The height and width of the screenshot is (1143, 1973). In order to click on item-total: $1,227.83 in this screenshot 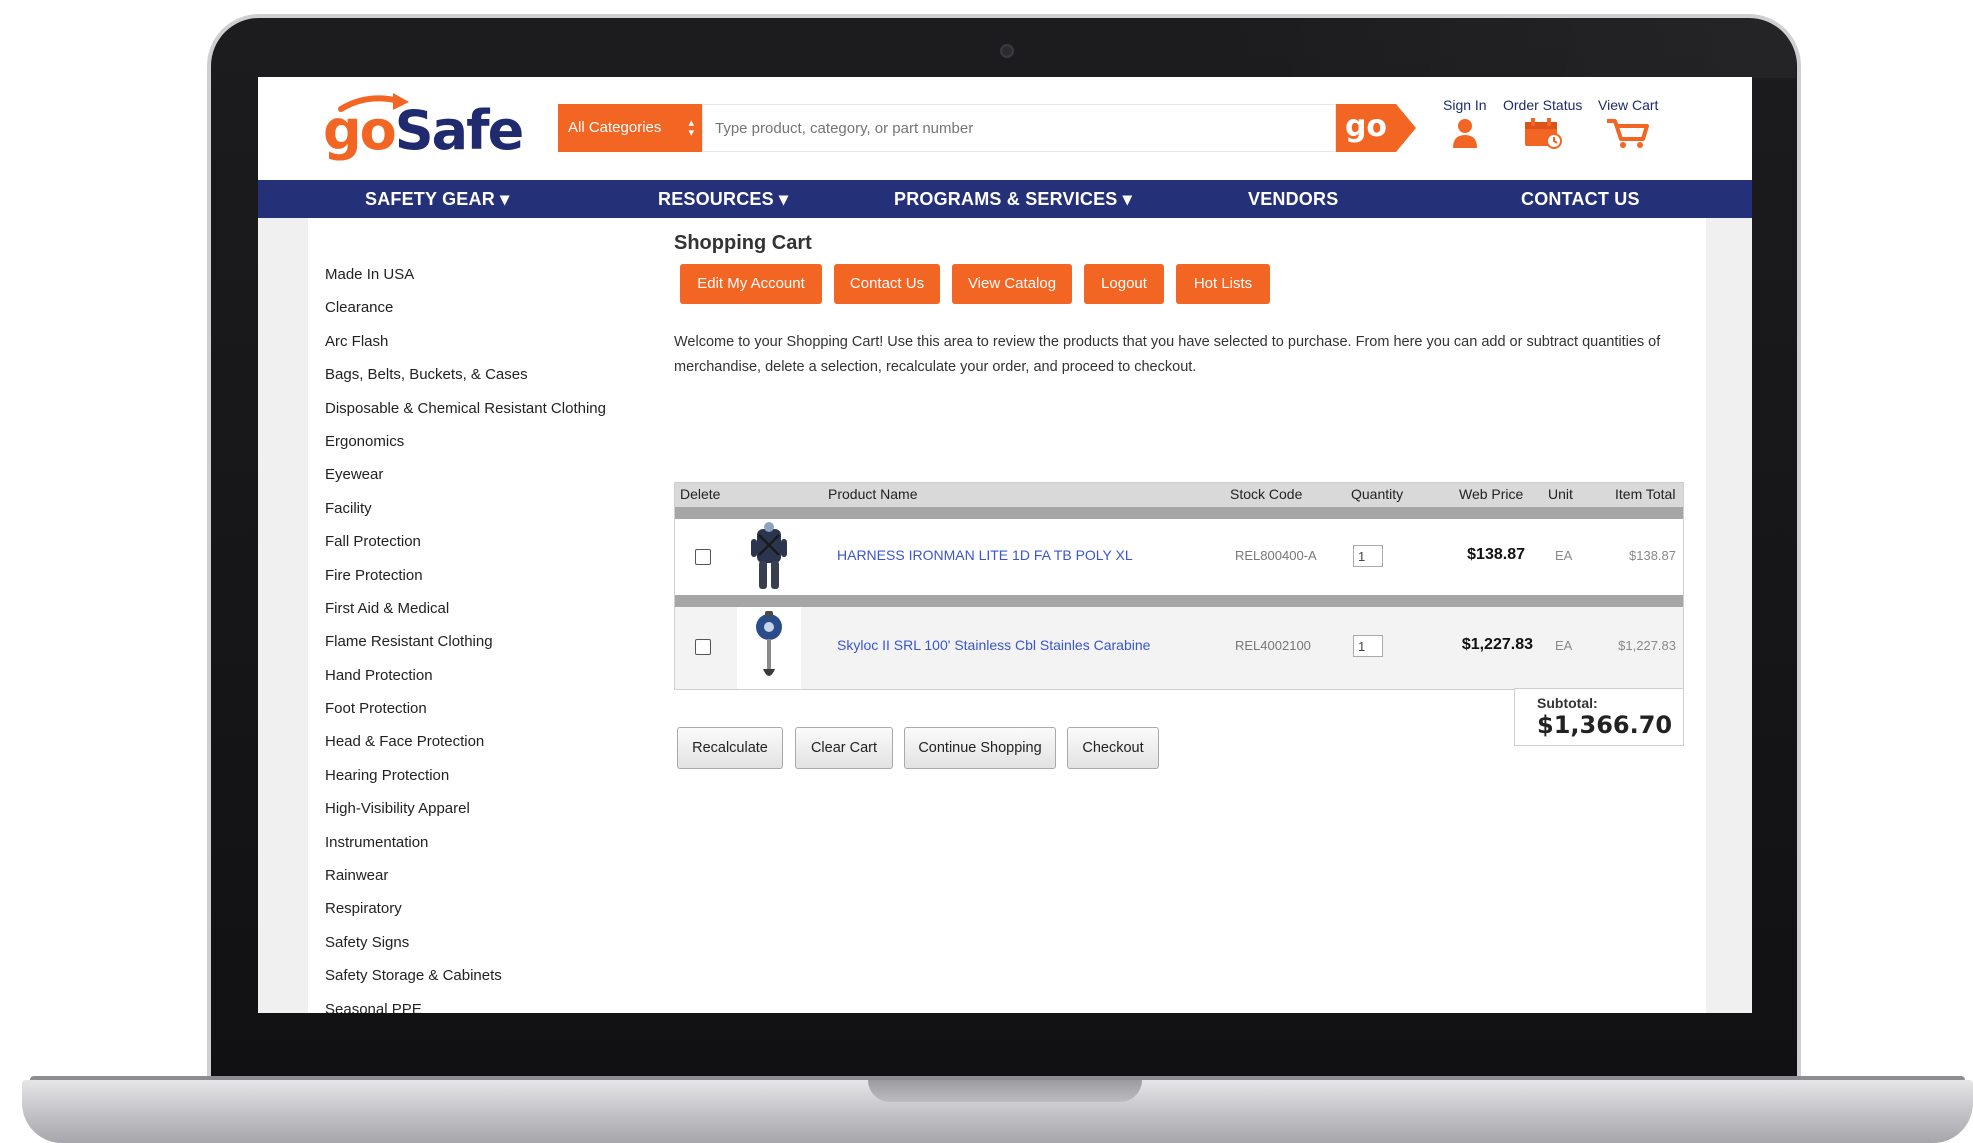, I will do `click(1647, 645)`.